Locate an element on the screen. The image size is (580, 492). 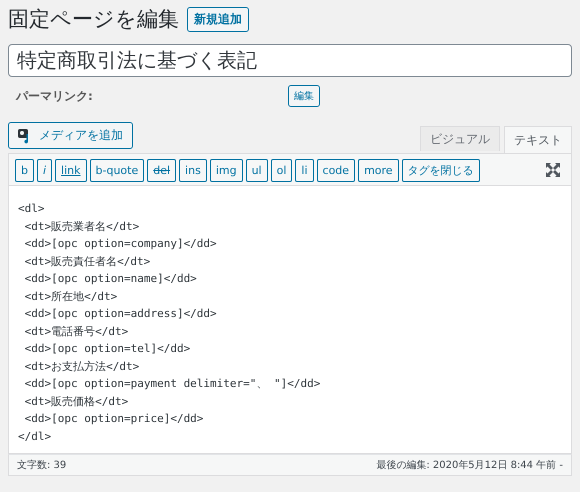
quicktag-button: タグを閉じる is located at coordinates (441, 170).